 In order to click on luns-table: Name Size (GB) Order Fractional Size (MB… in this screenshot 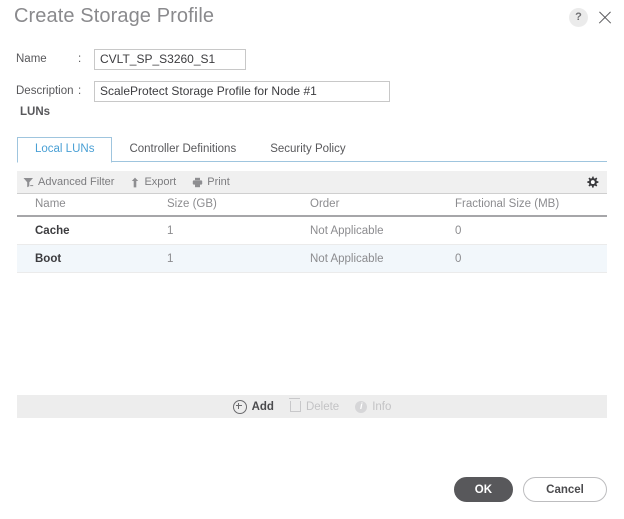, I will do `click(312, 233)`.